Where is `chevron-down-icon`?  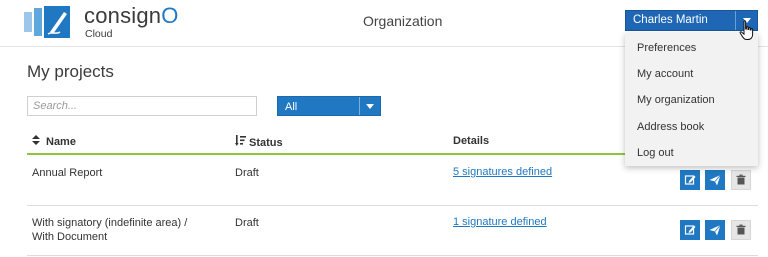
chevron-down-icon is located at coordinates (370, 106).